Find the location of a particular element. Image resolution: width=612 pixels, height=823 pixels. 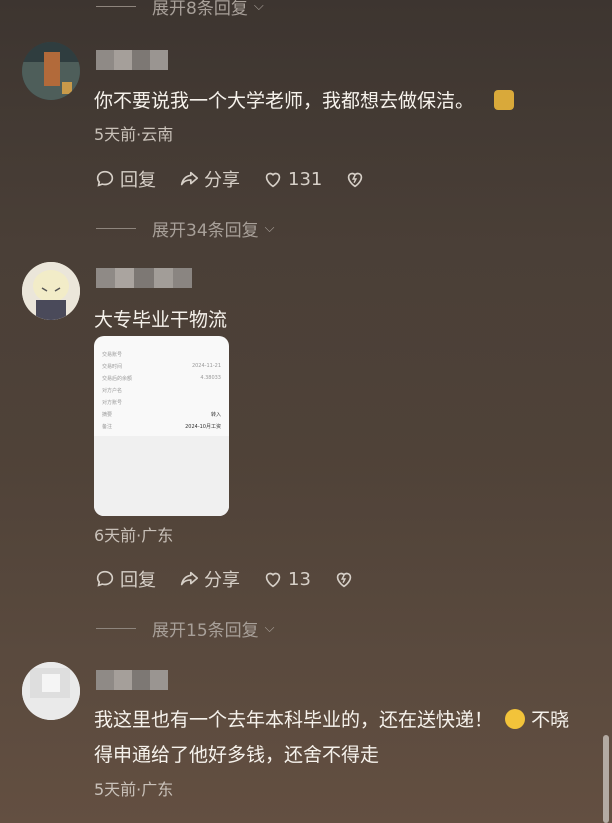

receipt-row: 对方账号 is located at coordinates (161, 402).